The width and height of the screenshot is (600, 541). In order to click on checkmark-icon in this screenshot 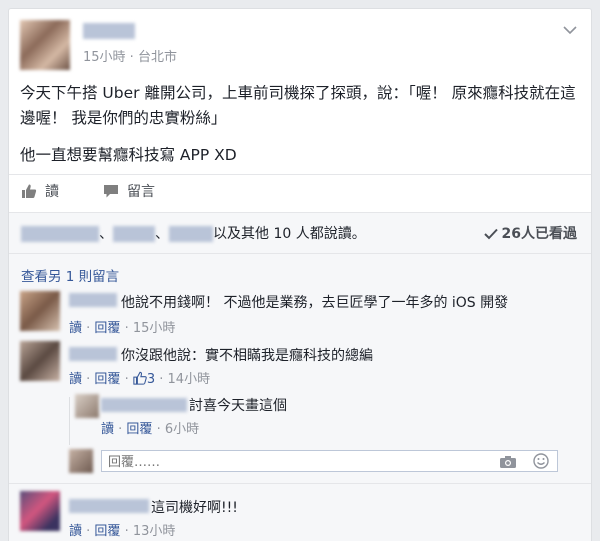, I will do `click(490, 234)`.